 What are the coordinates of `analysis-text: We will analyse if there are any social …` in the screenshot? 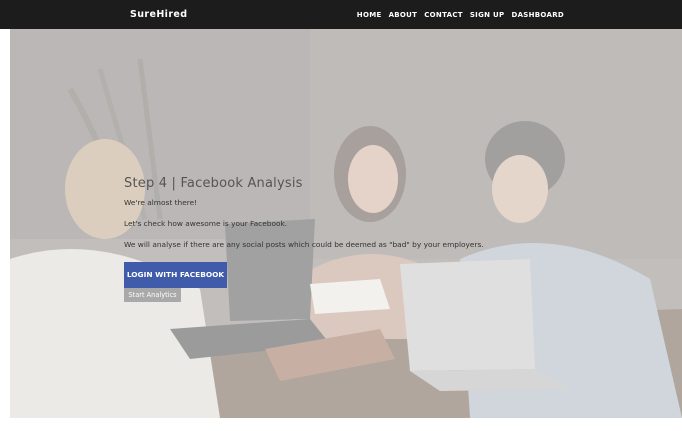 It's located at (304, 244).